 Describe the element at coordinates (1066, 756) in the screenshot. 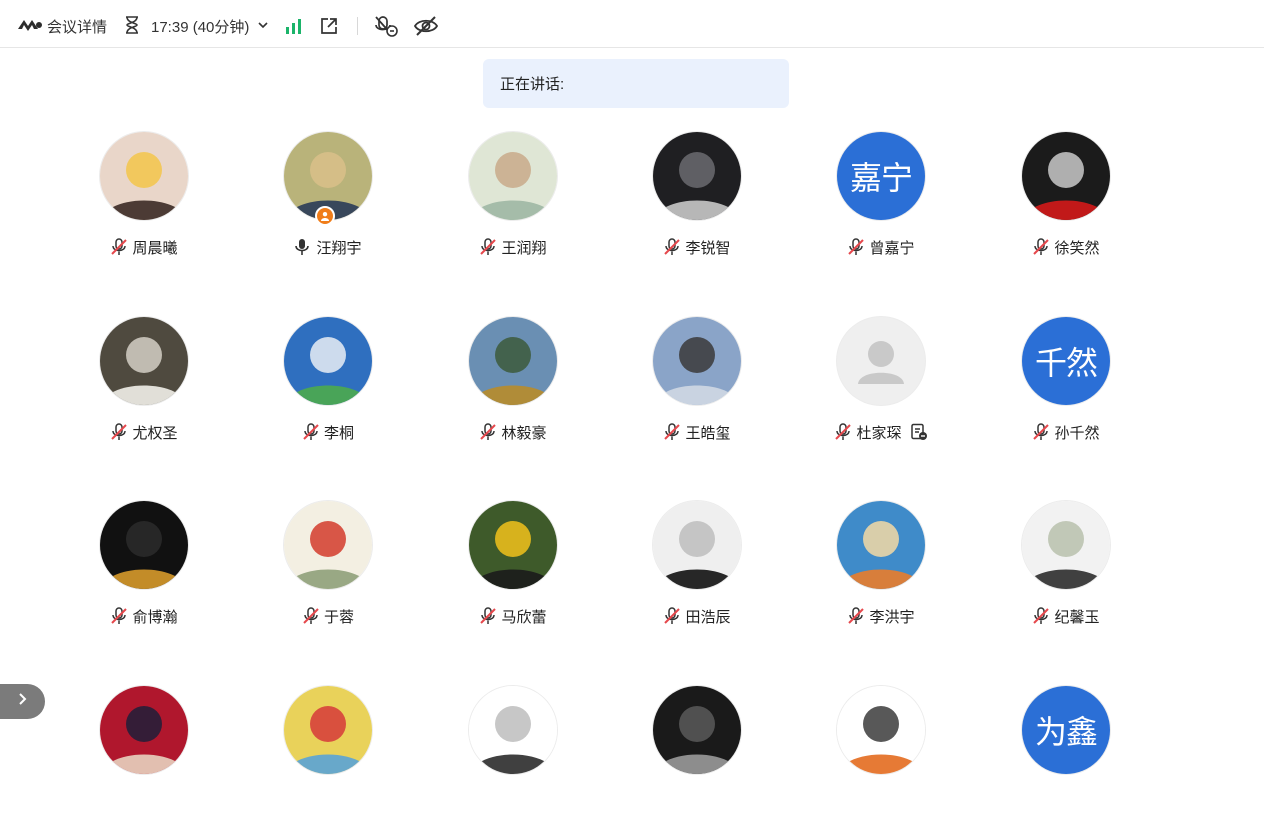

I see `participant-tile: 为鑫` at that location.